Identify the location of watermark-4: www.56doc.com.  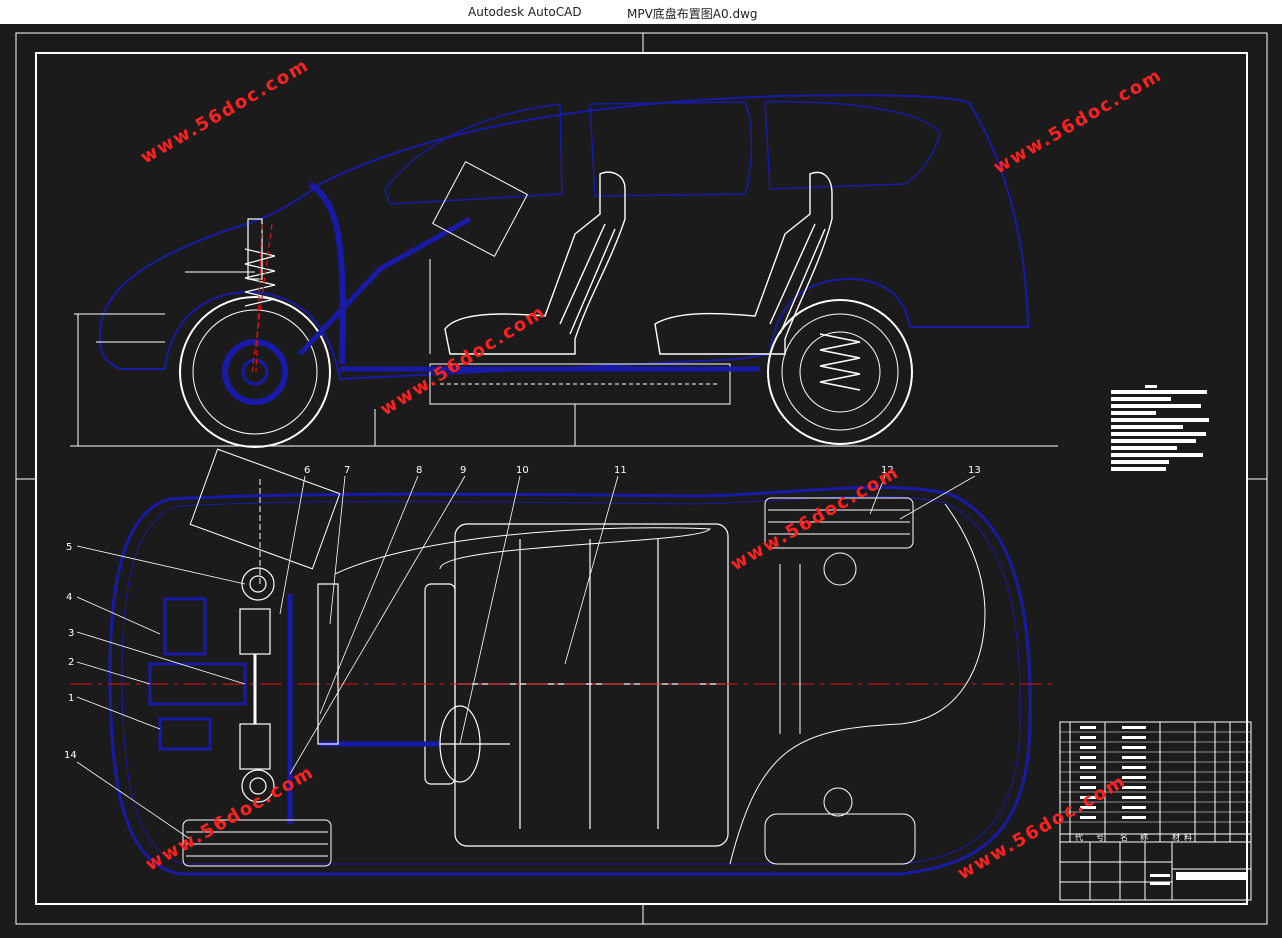
(815, 519).